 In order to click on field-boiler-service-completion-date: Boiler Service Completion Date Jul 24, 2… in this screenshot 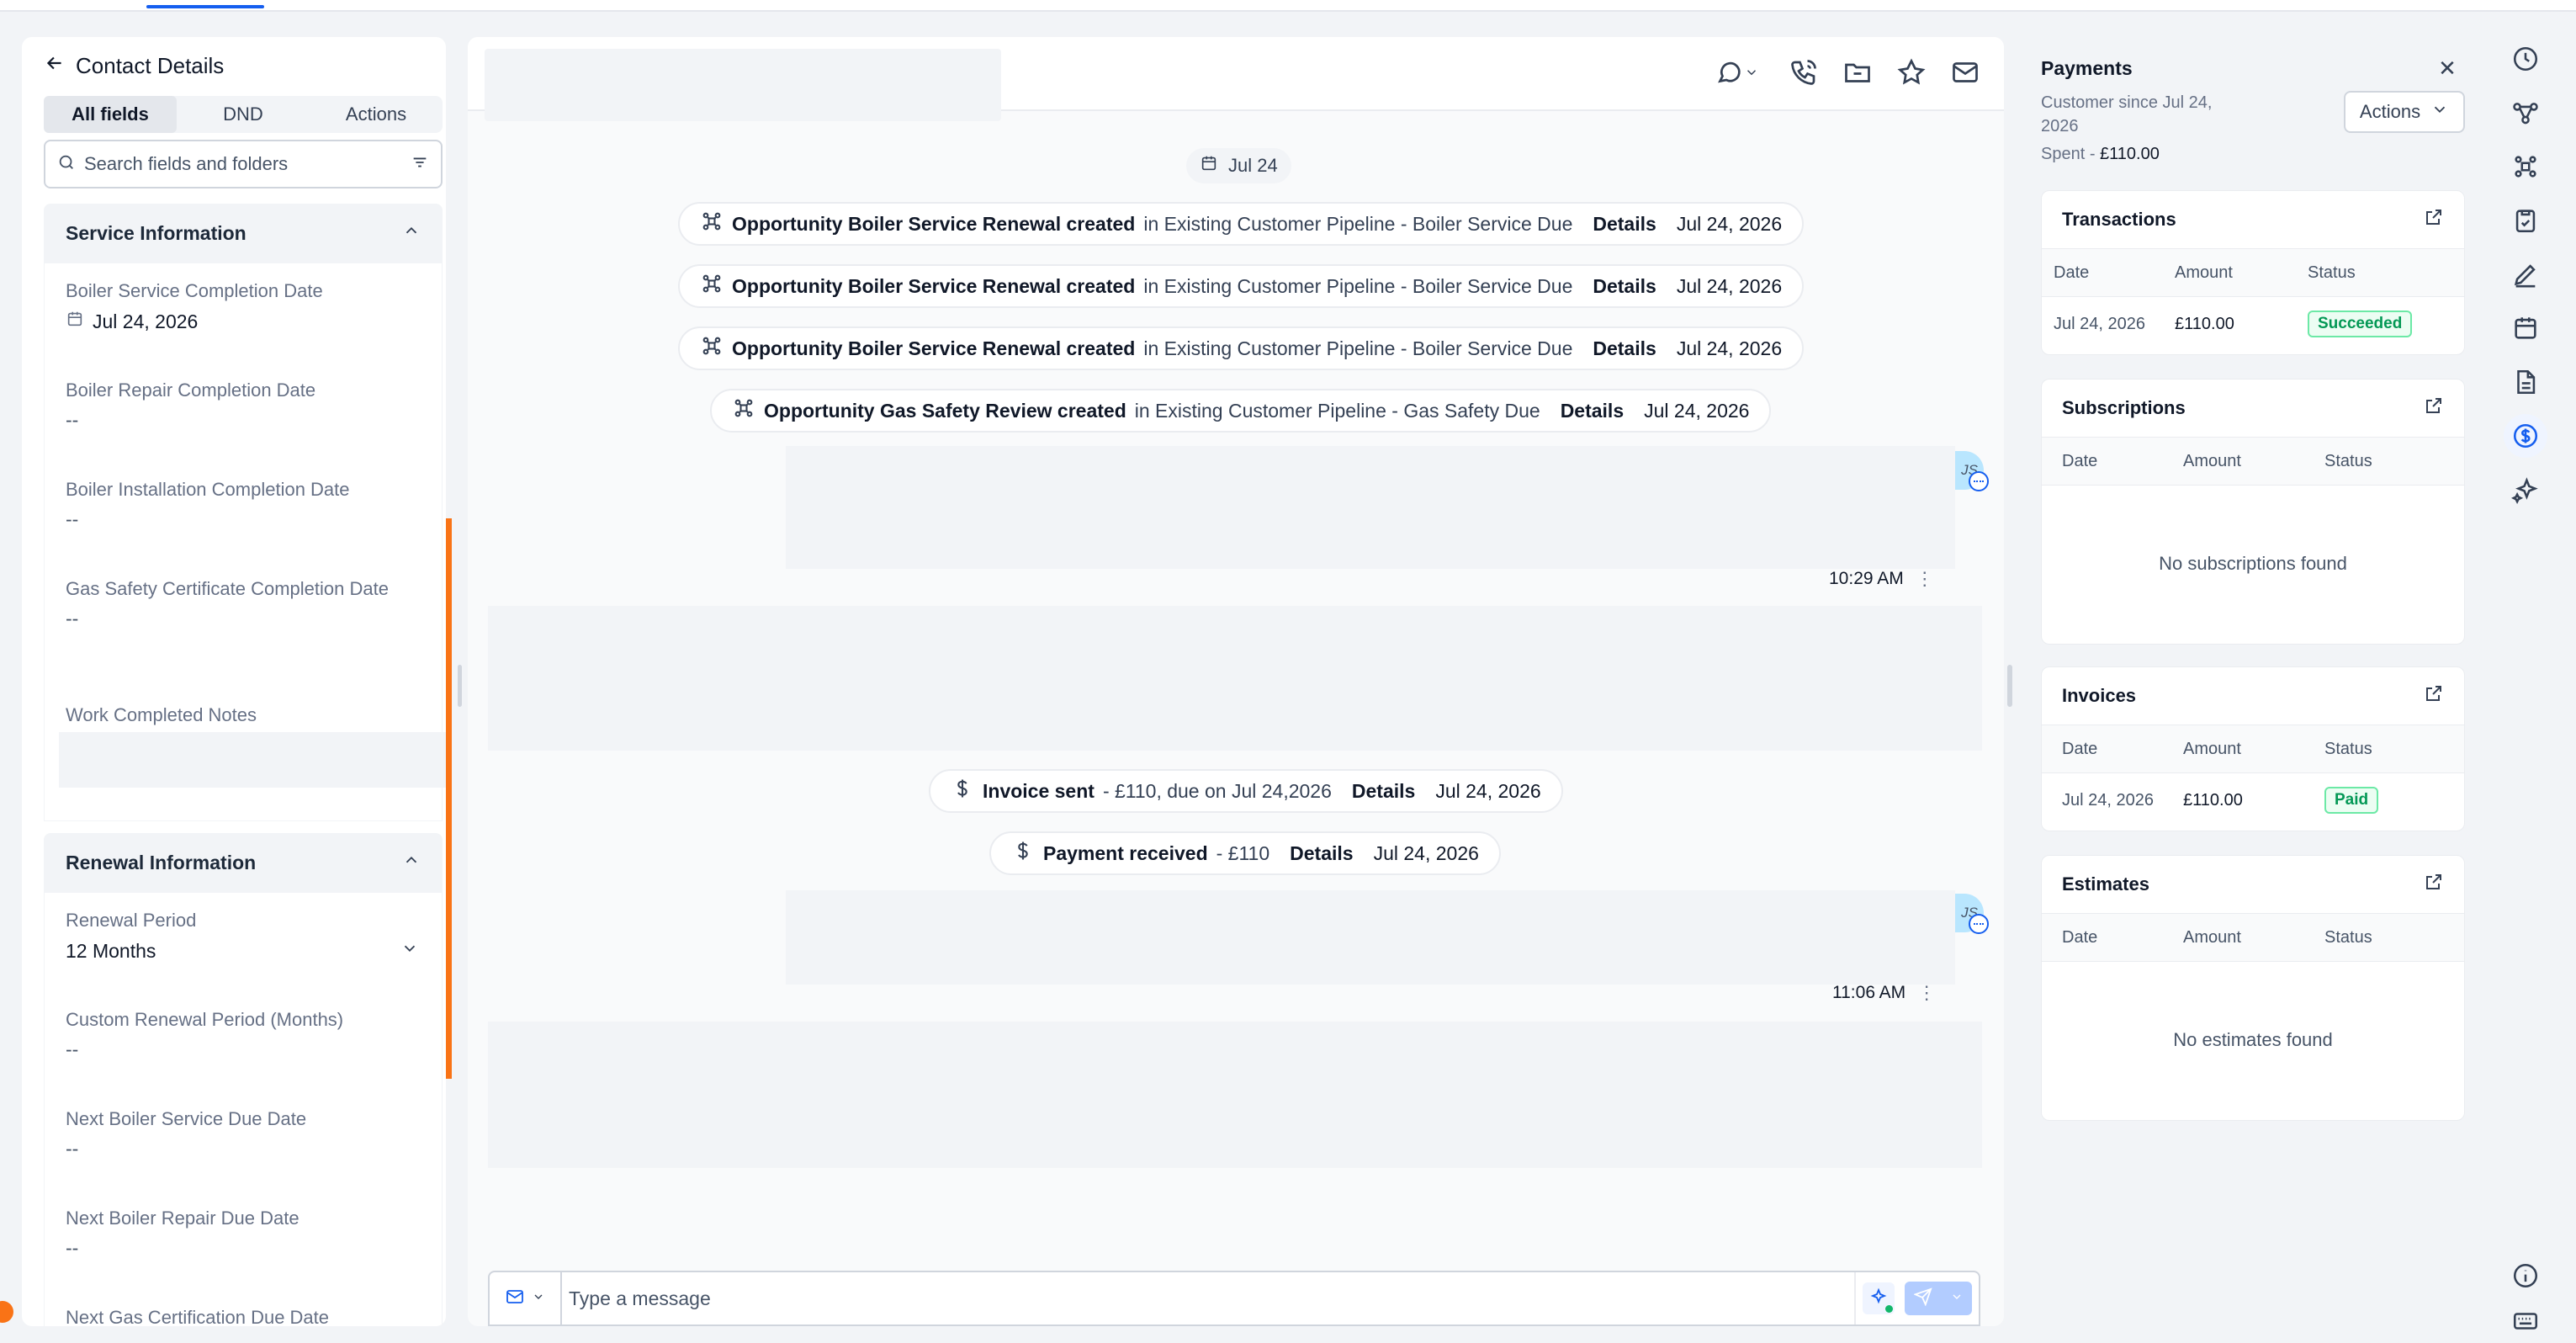, I will do `click(243, 305)`.